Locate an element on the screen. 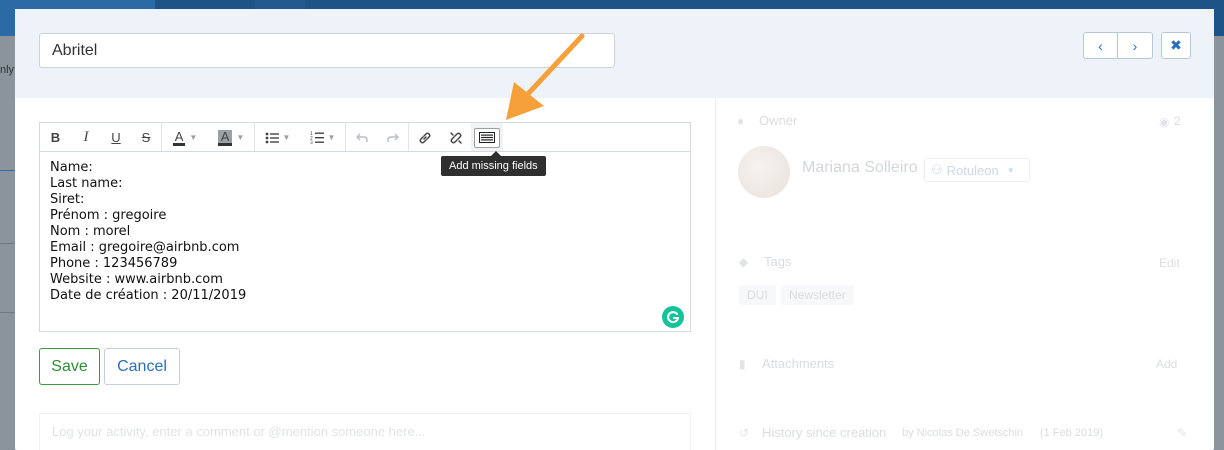 This screenshot has height=450, width=1224. close-button: ✖ is located at coordinates (1176, 45).